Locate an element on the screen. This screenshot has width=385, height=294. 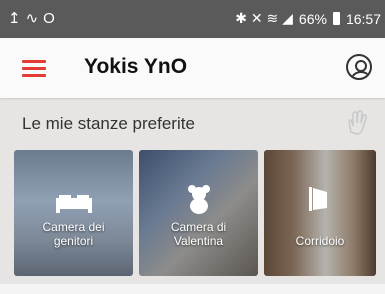
status-bar: ↥ ∿ O ✱ ✕ ≋ ◢ 66% 16:57 is located at coordinates (192, 19).